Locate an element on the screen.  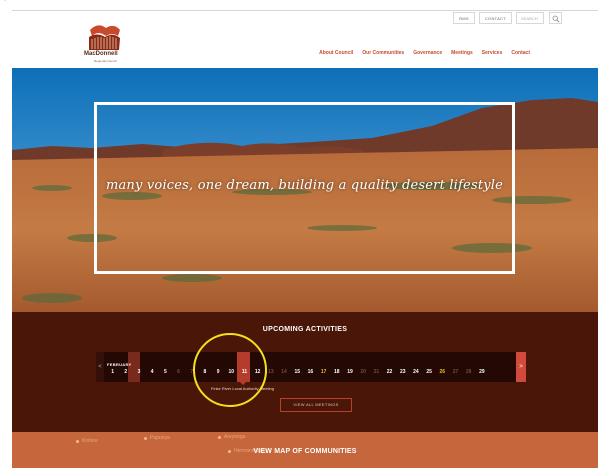
calendar-day: 3 is located at coordinates (138, 372).